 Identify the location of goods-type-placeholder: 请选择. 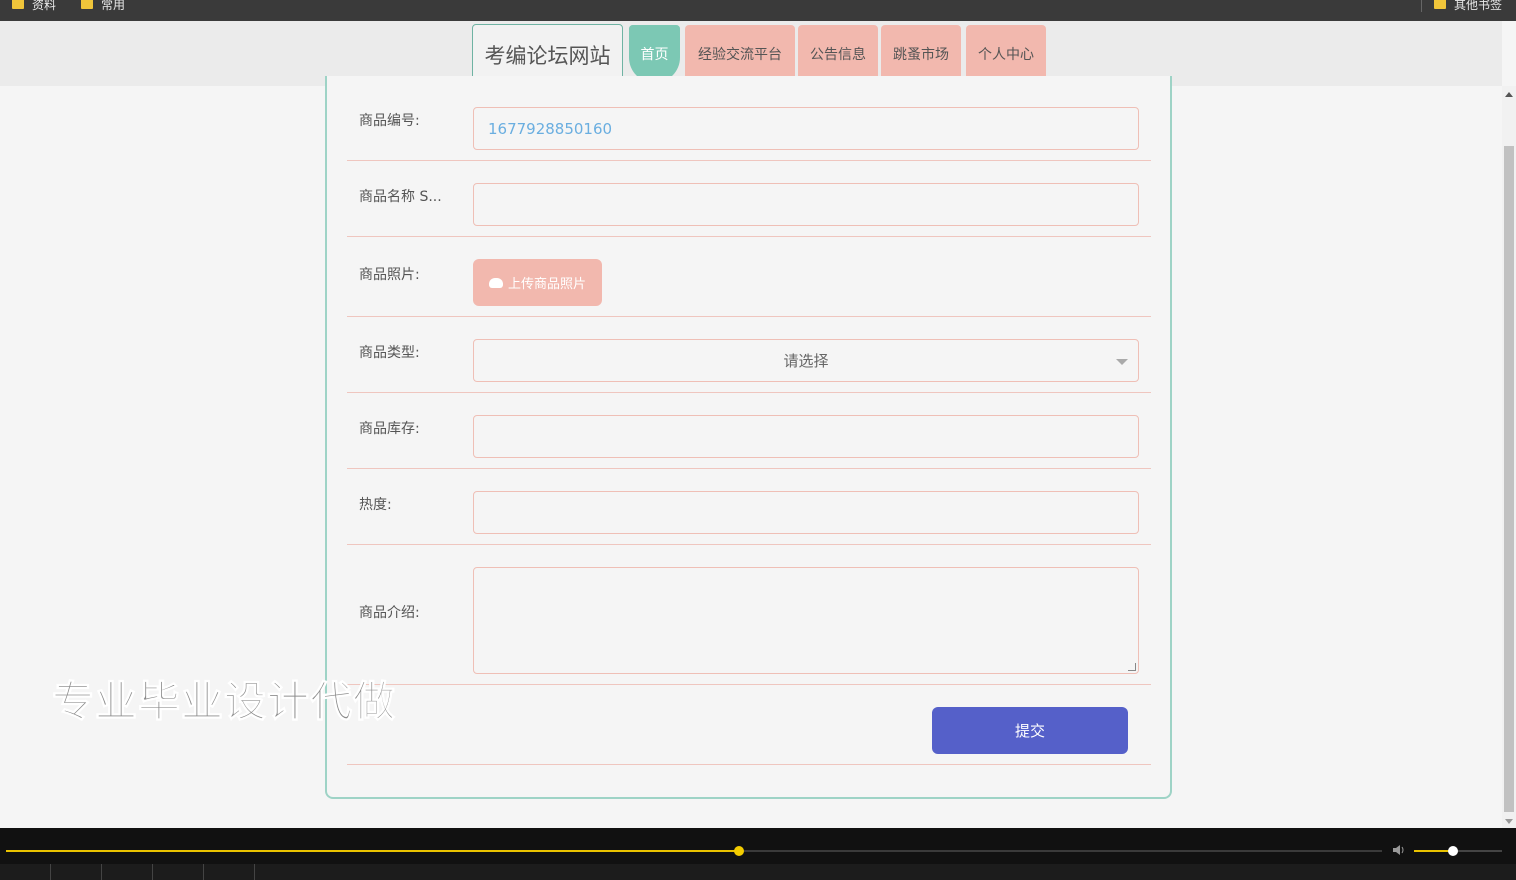
(805, 360).